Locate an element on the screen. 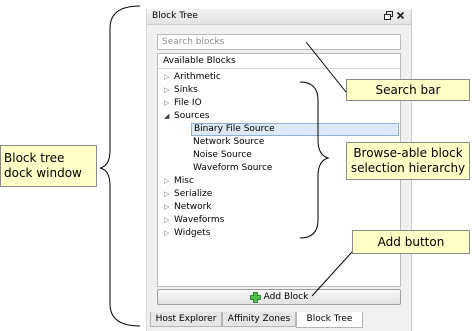 This screenshot has width=472, height=331. callout-search-bar-text: Search bar is located at coordinates (408, 89).